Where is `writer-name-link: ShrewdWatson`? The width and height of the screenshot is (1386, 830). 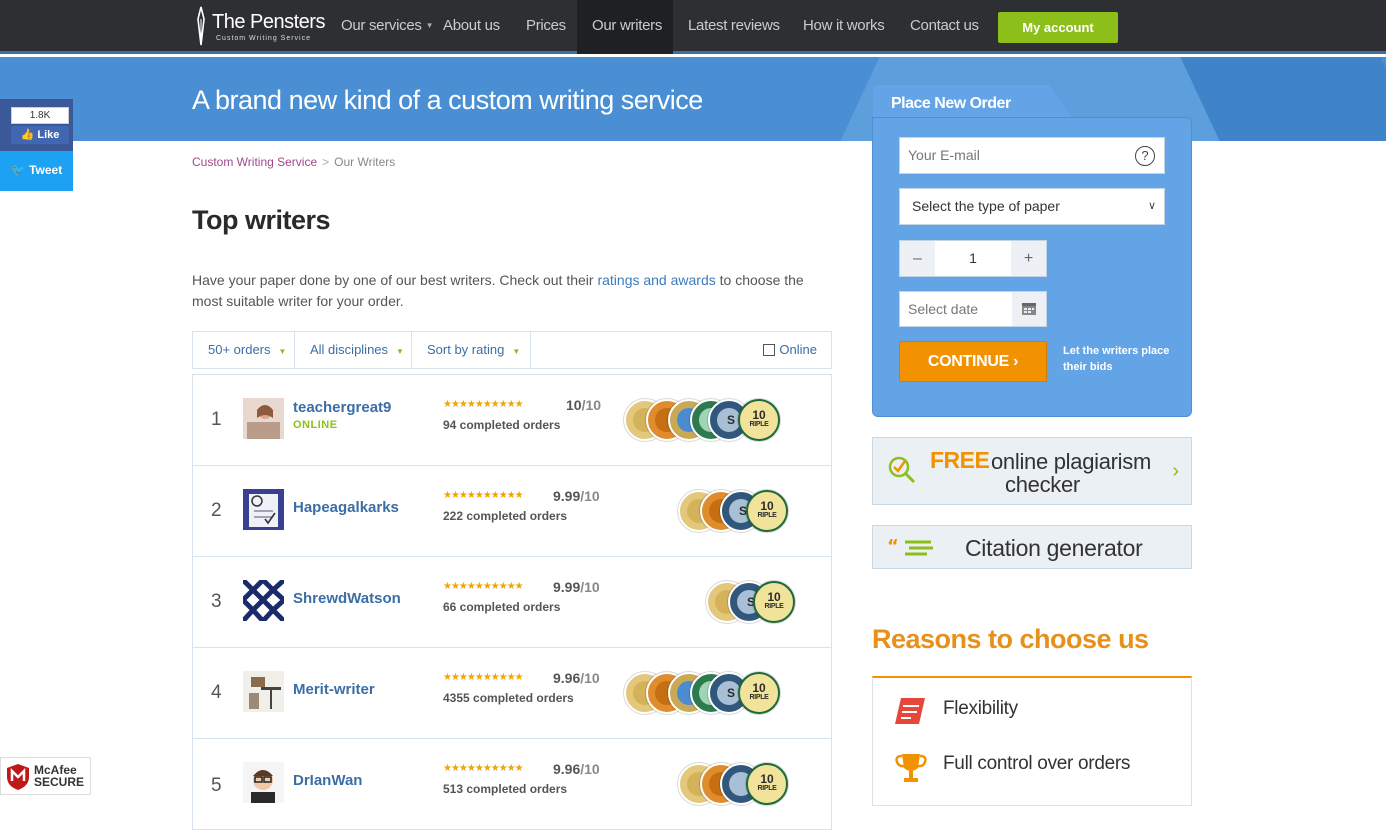
writer-name-link: ShrewdWatson is located at coordinates (347, 598).